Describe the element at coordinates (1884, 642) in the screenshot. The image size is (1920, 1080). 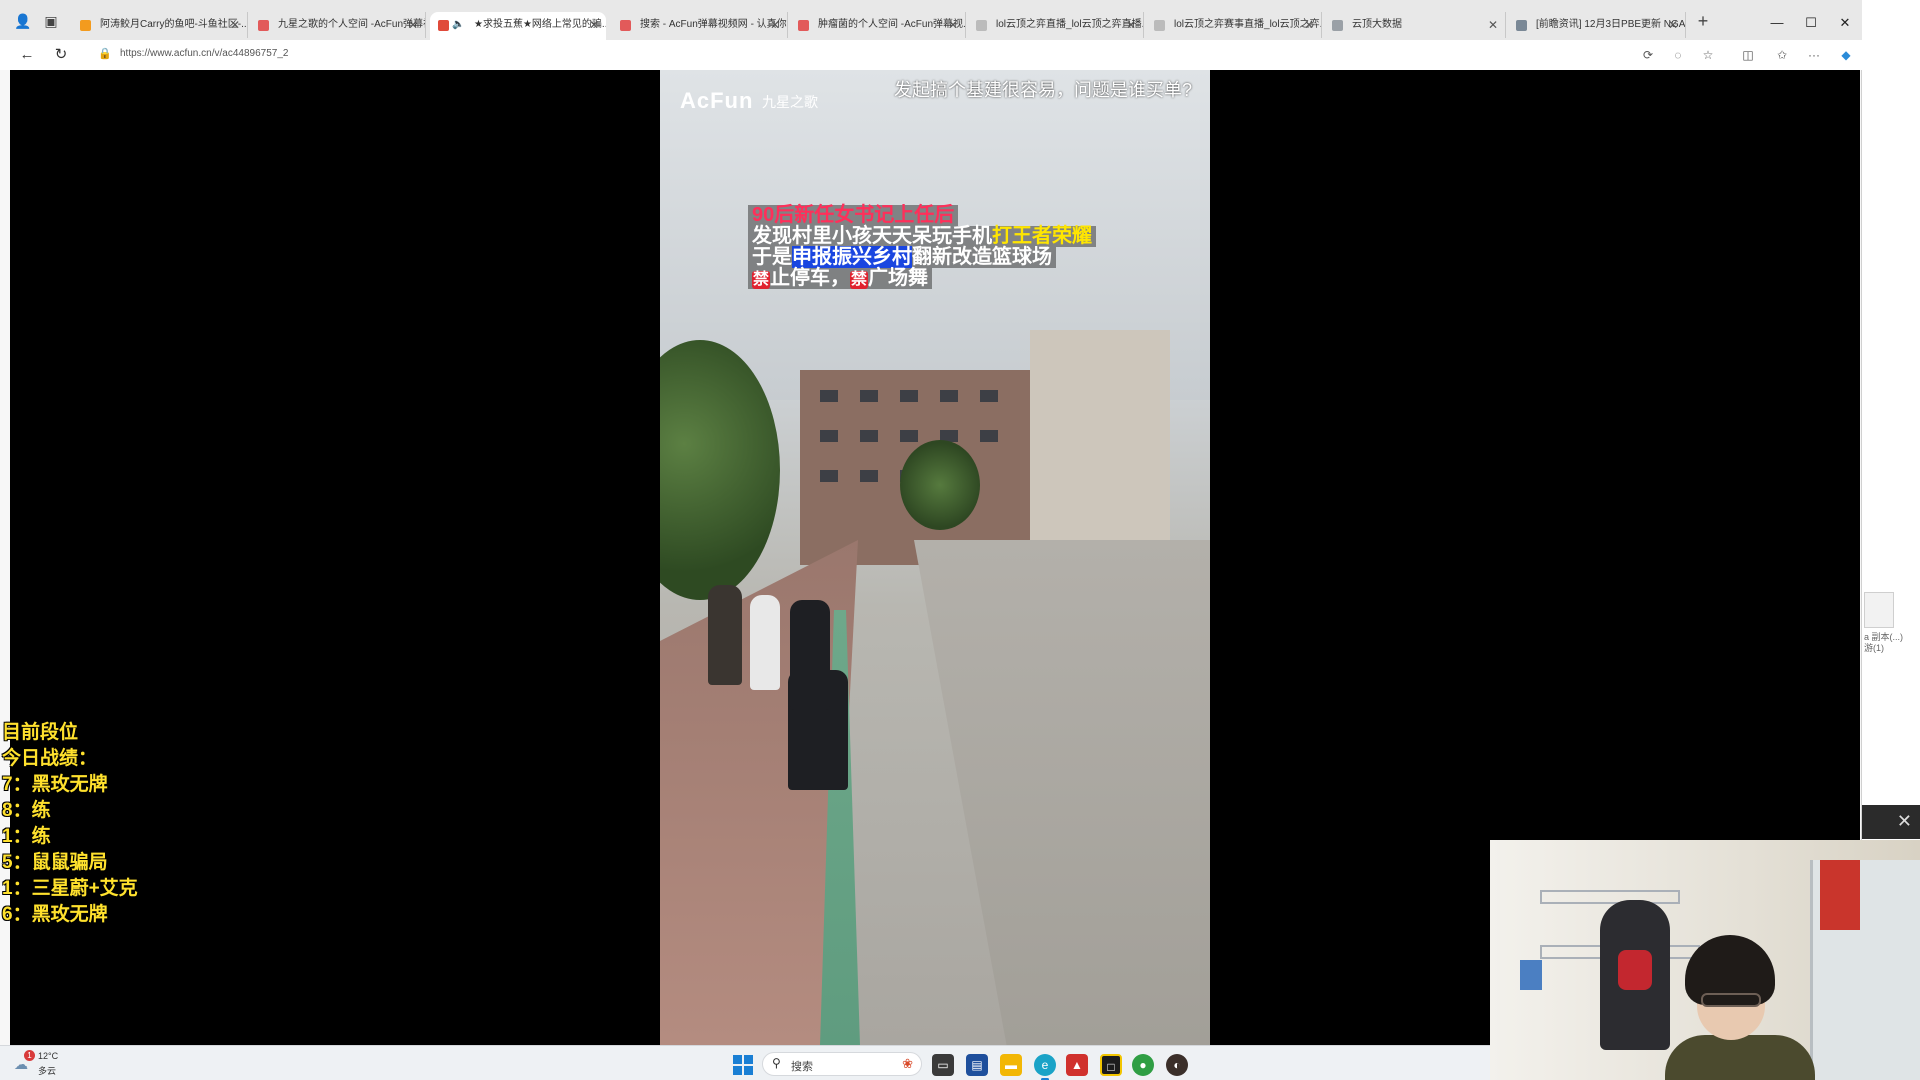
I see `desktop-file-label: a 副本(...) 游(1)` at that location.